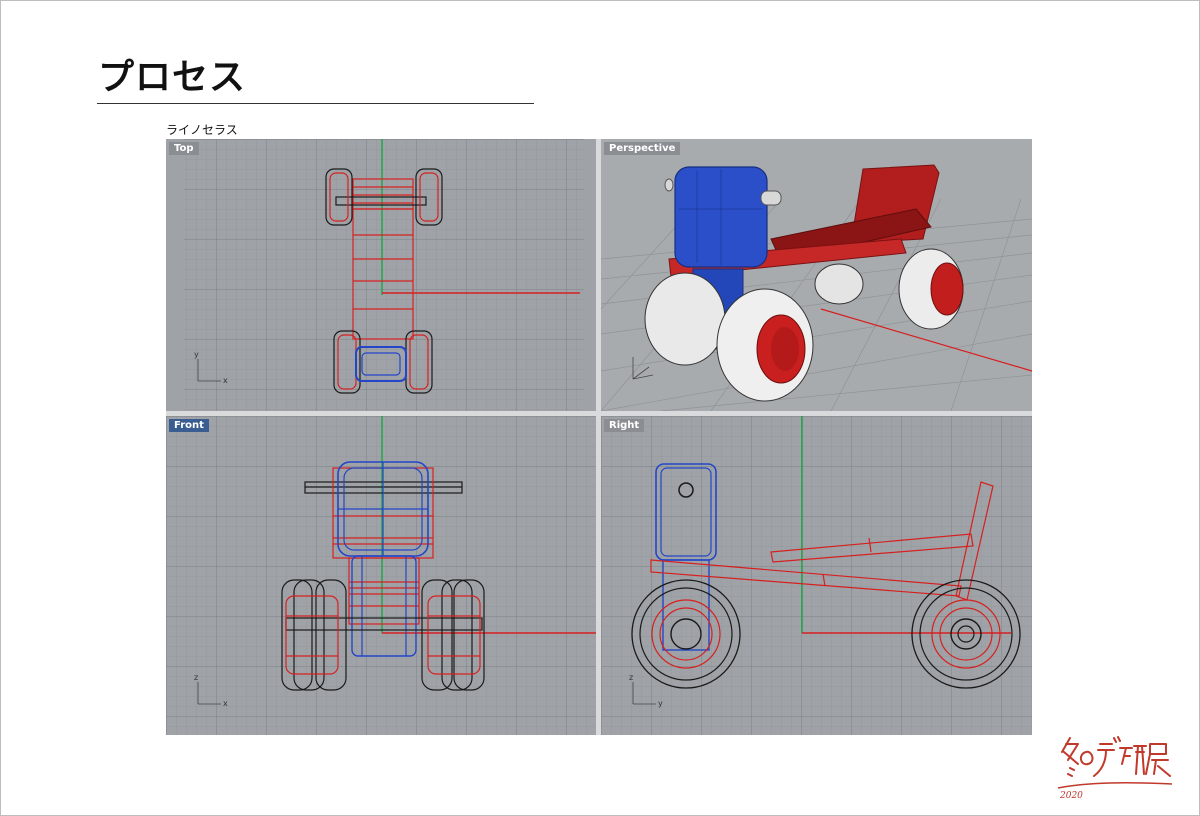 The height and width of the screenshot is (816, 1200). What do you see at coordinates (196, 677) in the screenshot?
I see `gizmo-label-z: z` at bounding box center [196, 677].